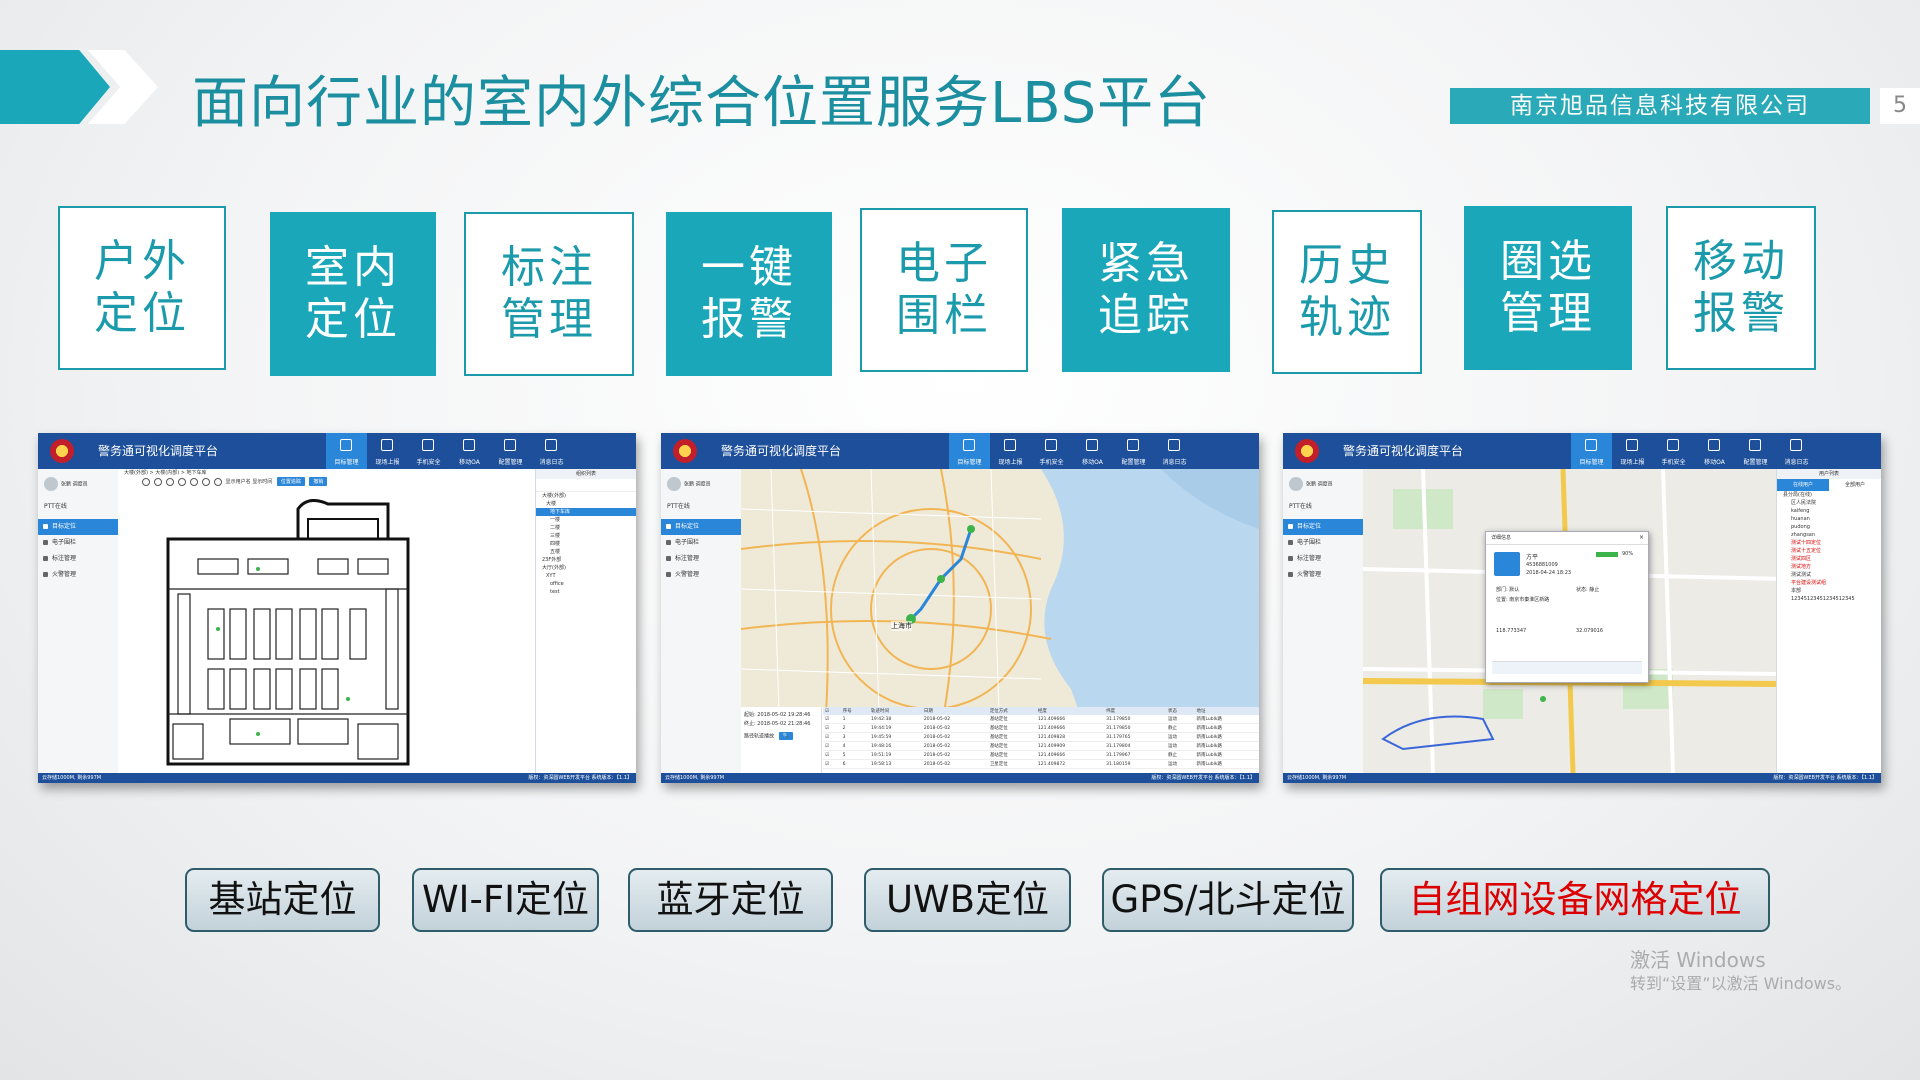 The width and height of the screenshot is (1920, 1080). What do you see at coordinates (586, 544) in the screenshot?
I see `tree-item: 四楼` at bounding box center [586, 544].